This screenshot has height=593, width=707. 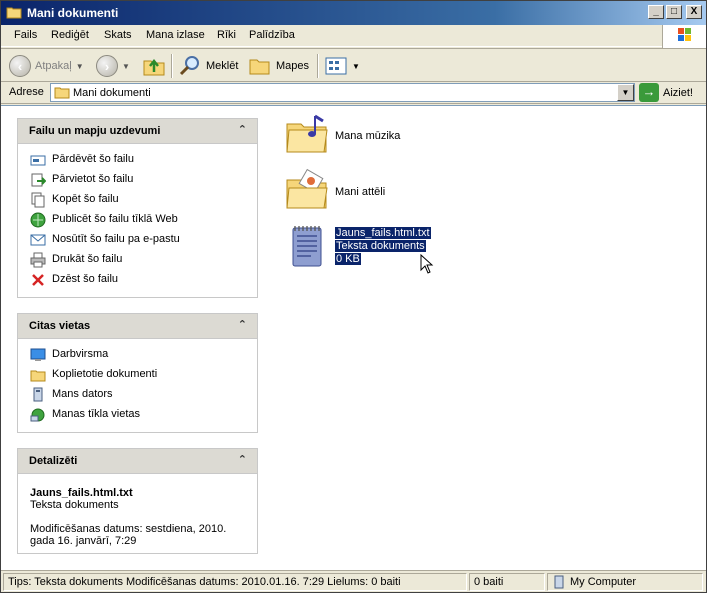 What do you see at coordinates (507, 582) in the screenshot?
I see `status-size: 0 baiti` at bounding box center [507, 582].